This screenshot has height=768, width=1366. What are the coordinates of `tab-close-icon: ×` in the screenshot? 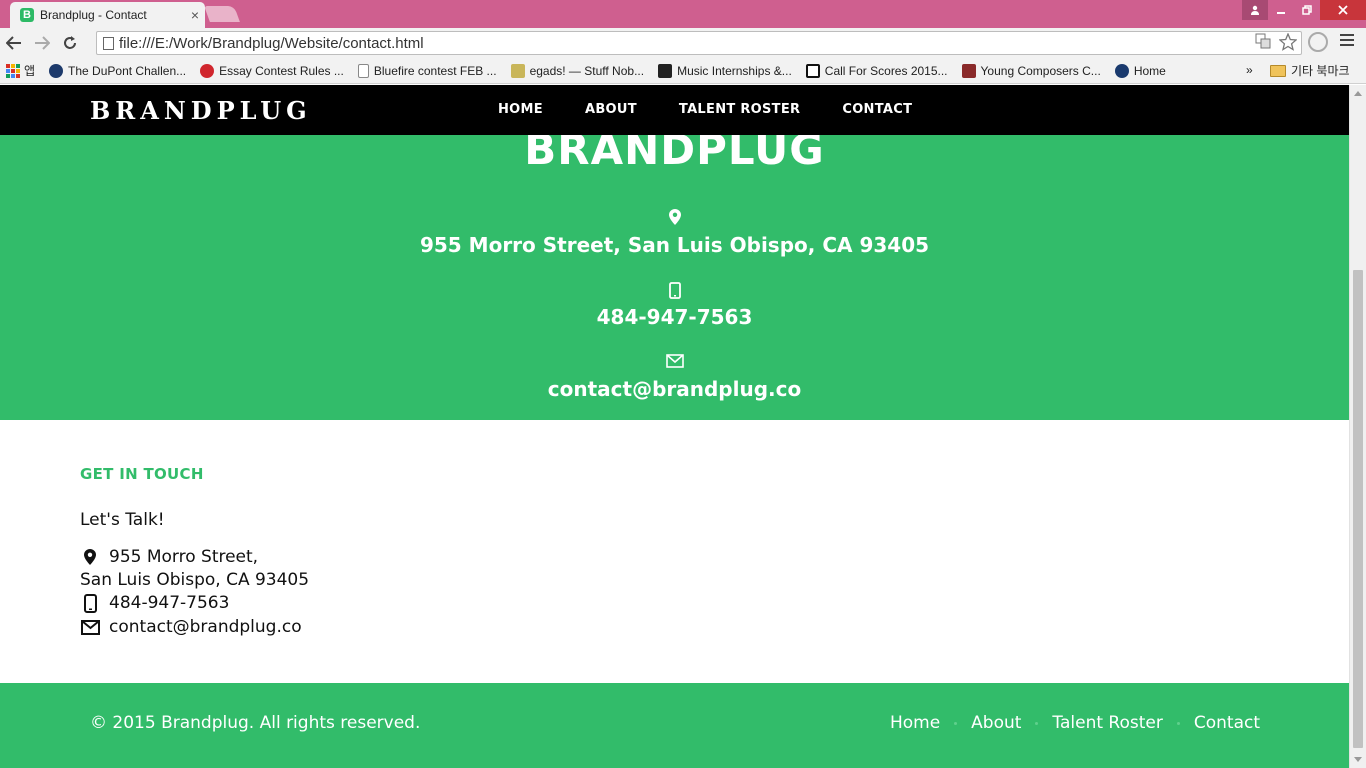 It's located at (195, 15).